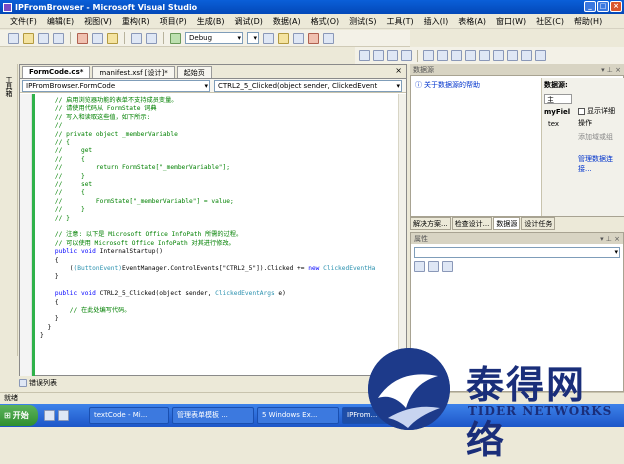  Describe the element at coordinates (43, 38) in the screenshot. I see `save-icon` at that location.